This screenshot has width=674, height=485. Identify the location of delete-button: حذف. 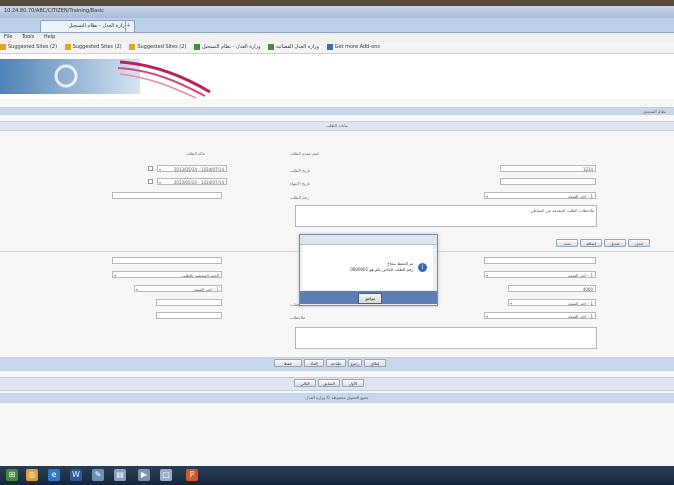
(639, 243).